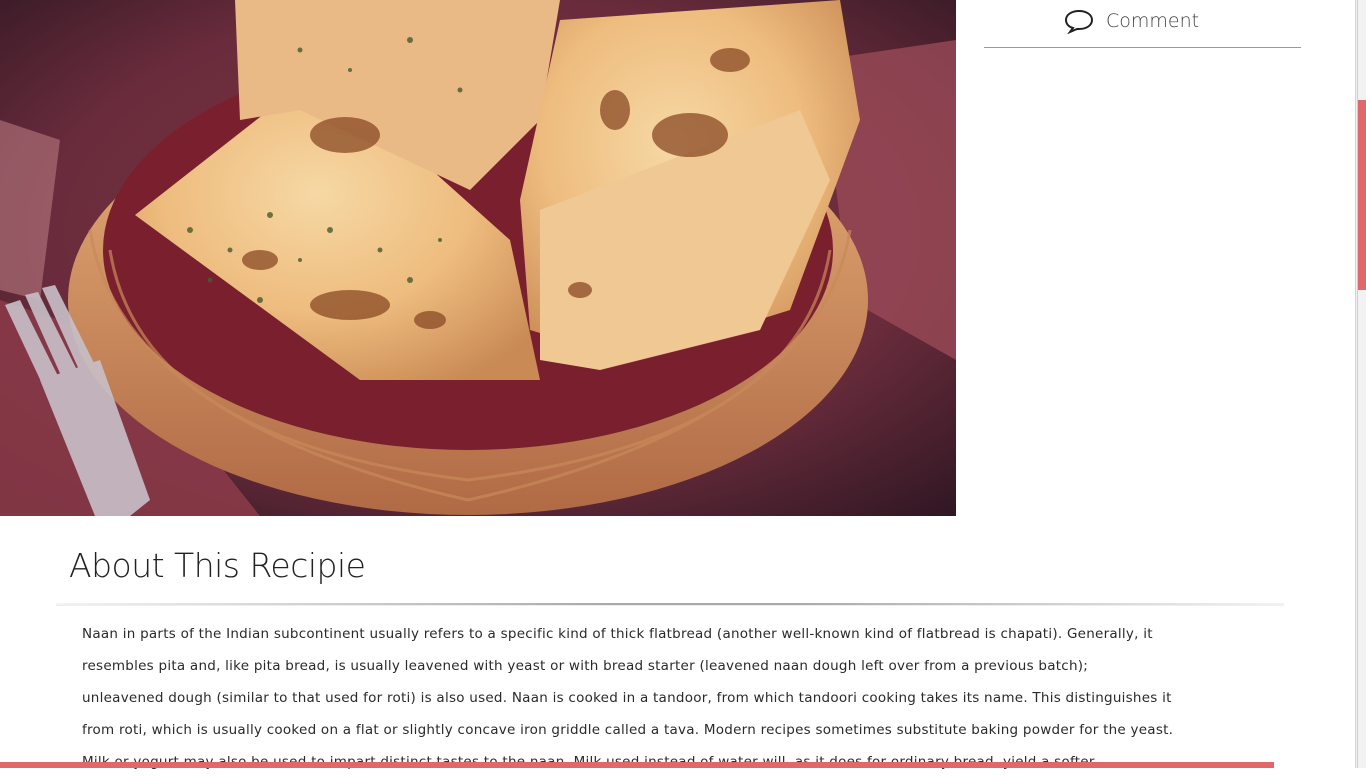  What do you see at coordinates (637, 765) in the screenshot?
I see `bottom-accent-bar` at bounding box center [637, 765].